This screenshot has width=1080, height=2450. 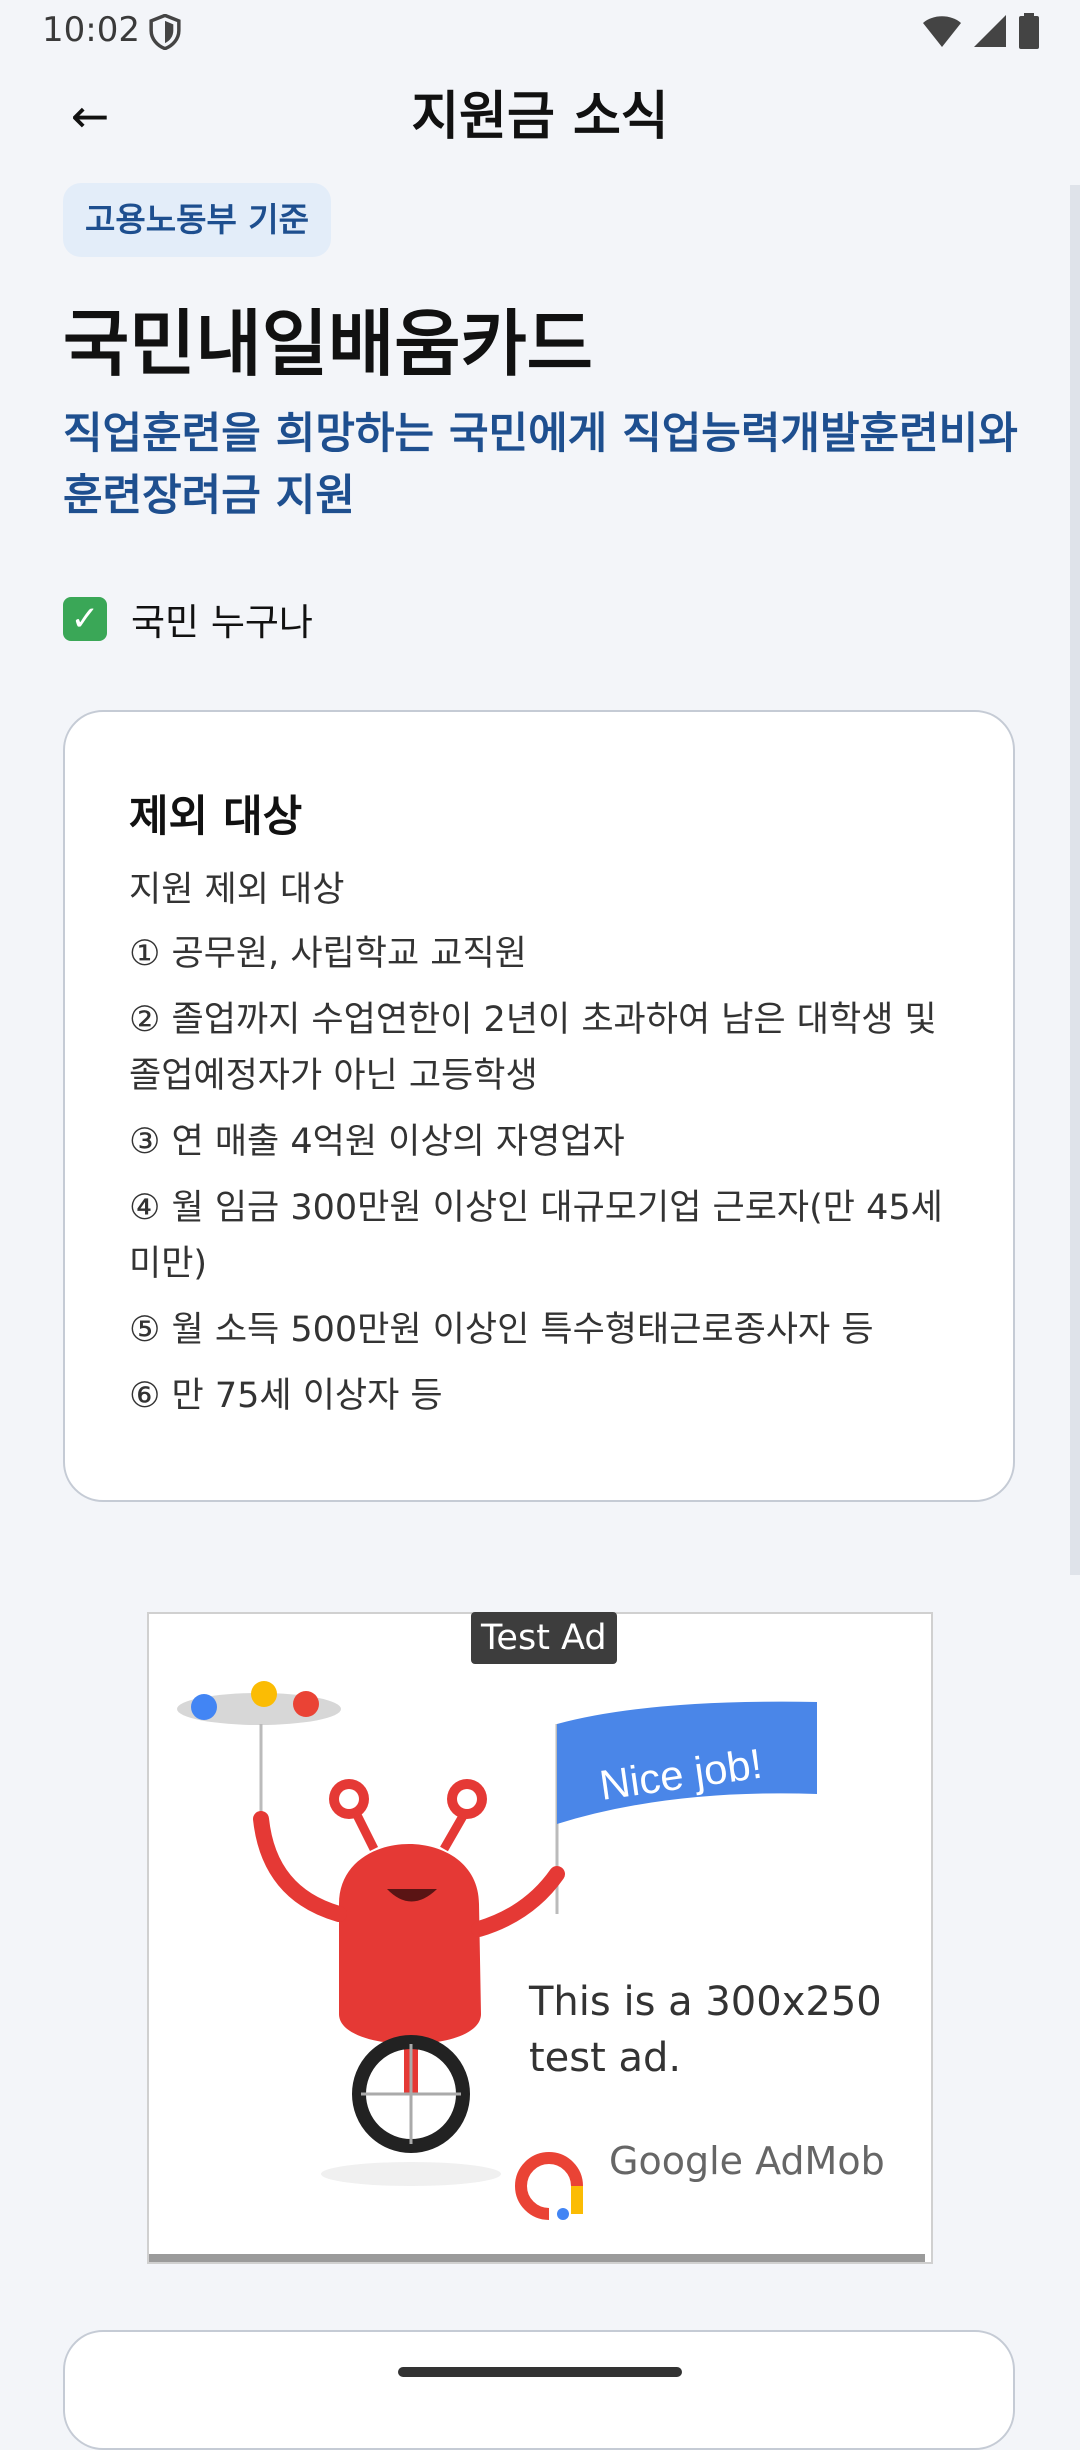 What do you see at coordinates (540, 465) in the screenshot?
I see `program-subtitle: 직업훈련을 희망하는 국민에게 직업능력개발훈련비와 훈련장려금 지원` at bounding box center [540, 465].